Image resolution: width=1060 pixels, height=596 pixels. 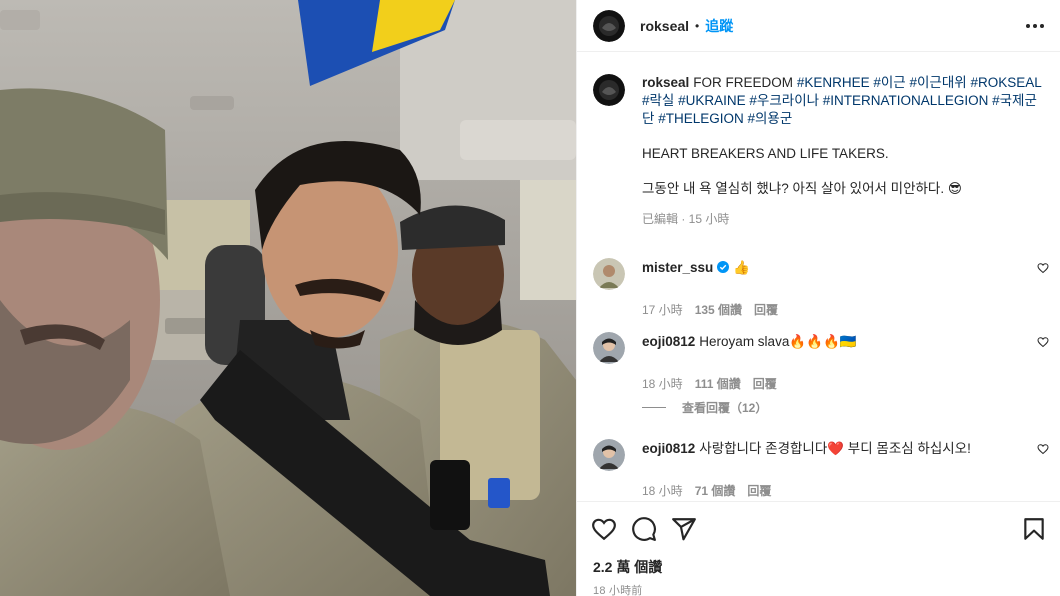 What do you see at coordinates (823, 288) in the screenshot?
I see `comment: mister_ssu 👍 17 小時 135 個讚 回覆` at bounding box center [823, 288].